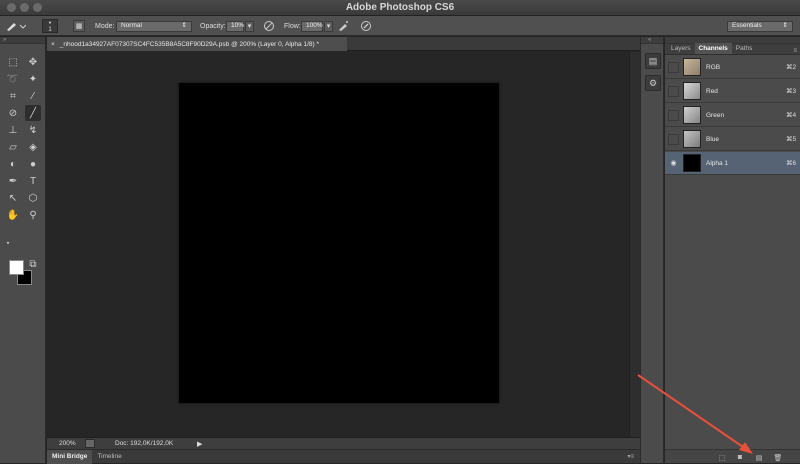  Describe the element at coordinates (292, 26) in the screenshot. I see `flow-label: Flow:` at that location.